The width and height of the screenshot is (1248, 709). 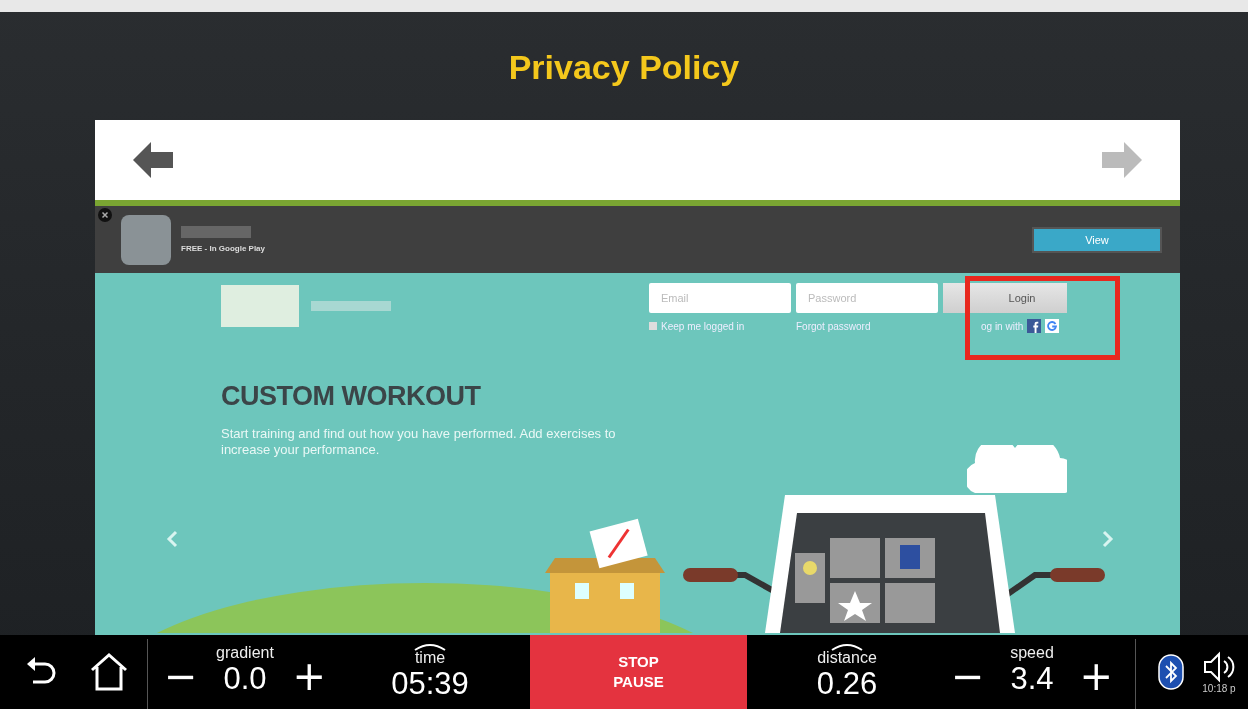 What do you see at coordinates (1034, 326) in the screenshot?
I see `facebook-icon` at bounding box center [1034, 326].